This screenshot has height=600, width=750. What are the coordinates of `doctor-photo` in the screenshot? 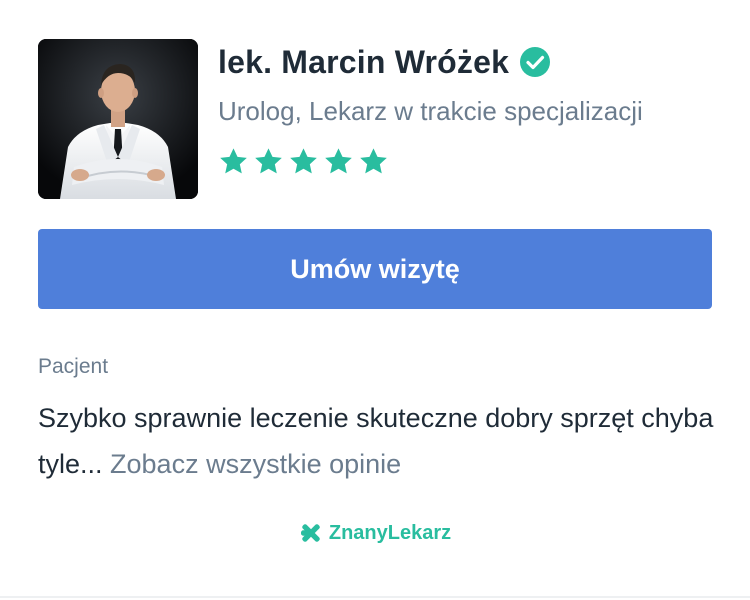 It's located at (118, 119).